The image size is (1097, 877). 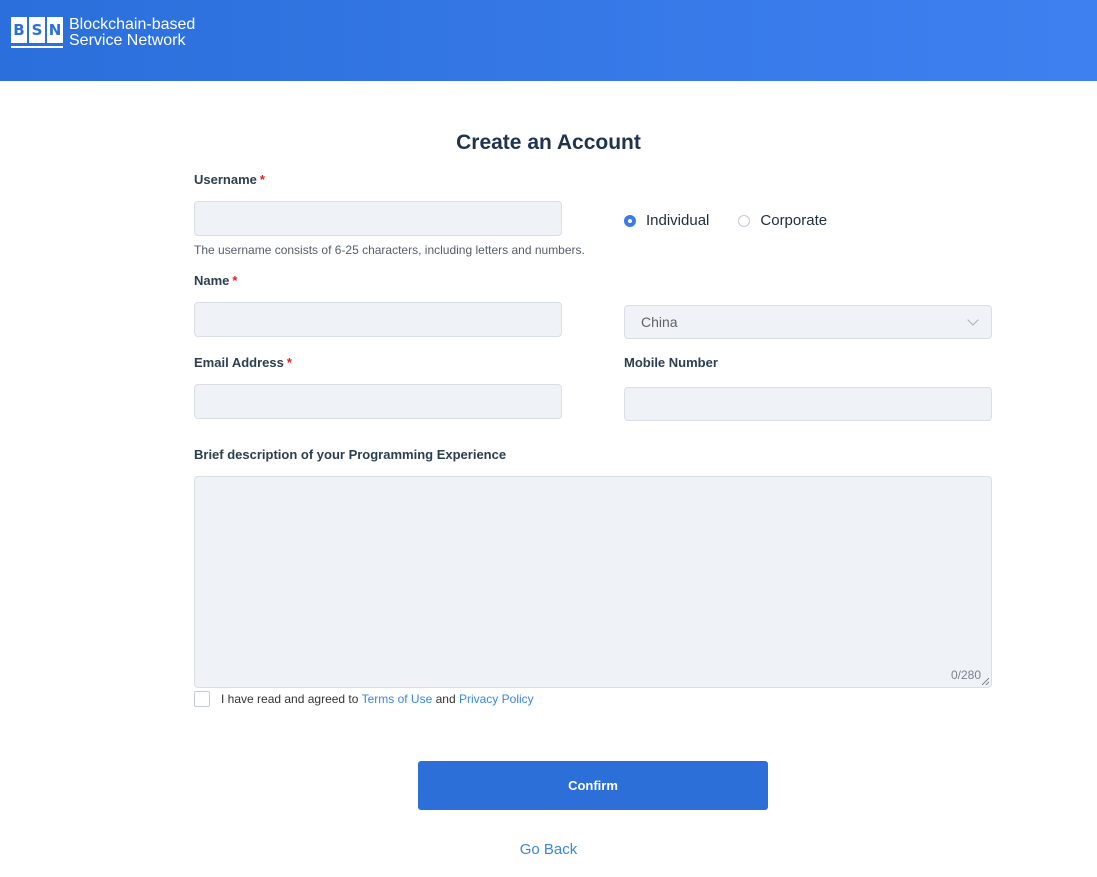 I want to click on email-label: Email Address *, so click(x=243, y=362).